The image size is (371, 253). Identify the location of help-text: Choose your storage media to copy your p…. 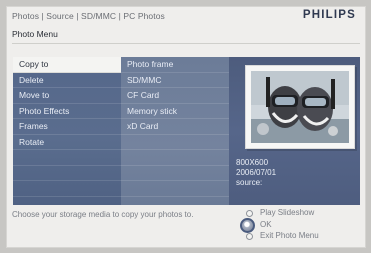
(103, 214).